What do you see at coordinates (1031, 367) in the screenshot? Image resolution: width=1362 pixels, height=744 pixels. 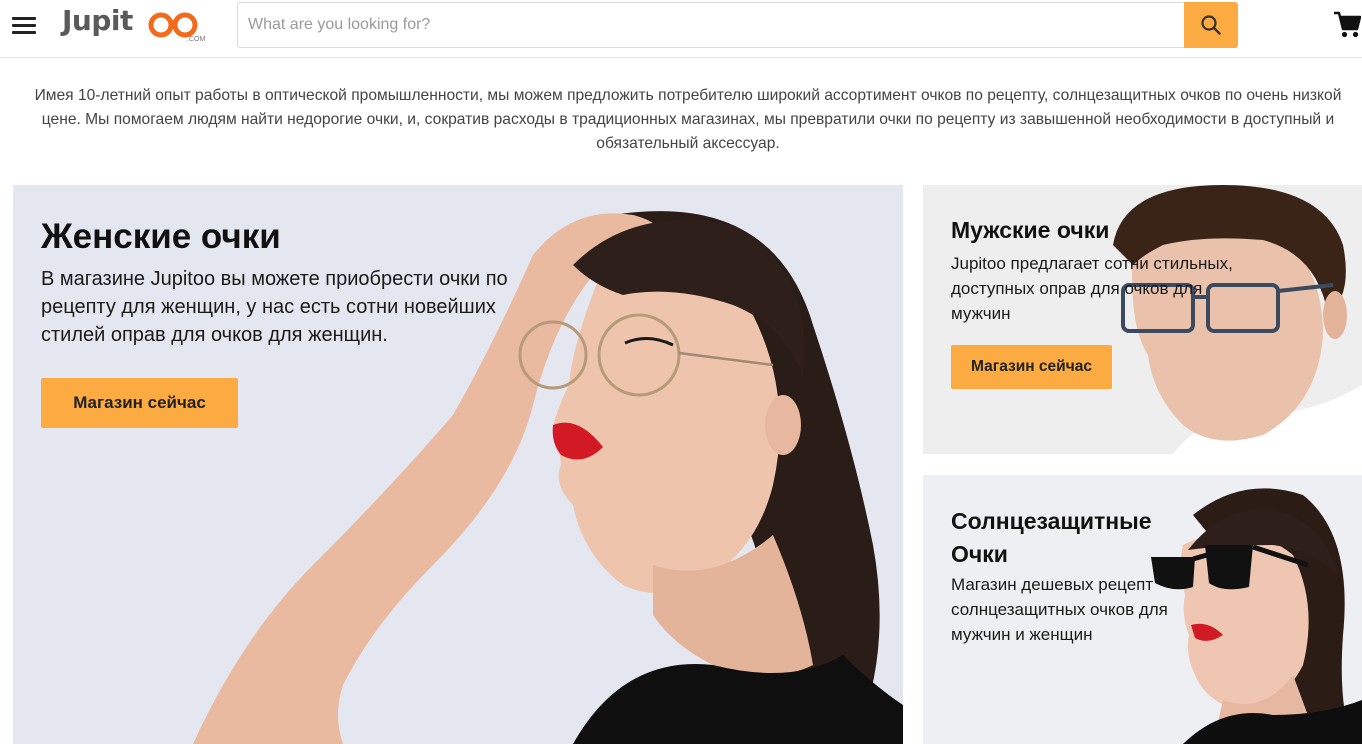 I see `men-shop-now-button: Магазин сейчас` at bounding box center [1031, 367].